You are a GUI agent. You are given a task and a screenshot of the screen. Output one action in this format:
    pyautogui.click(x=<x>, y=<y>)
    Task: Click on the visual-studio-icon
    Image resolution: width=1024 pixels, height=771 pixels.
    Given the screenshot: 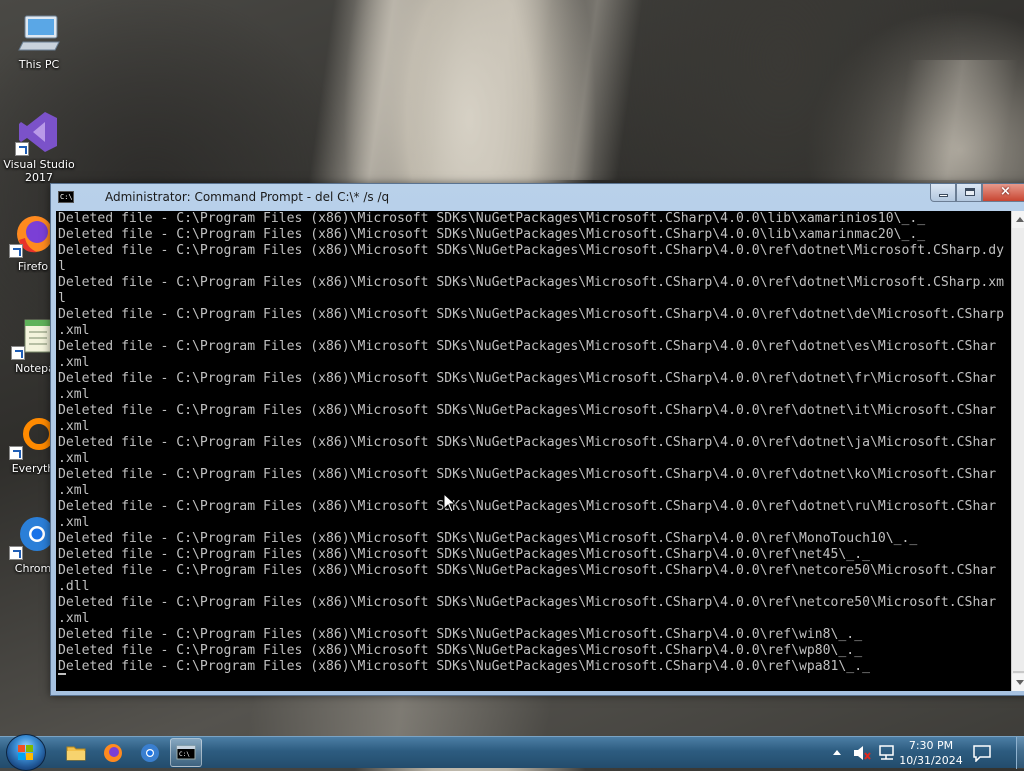 What is the action you would take?
    pyautogui.click(x=39, y=132)
    